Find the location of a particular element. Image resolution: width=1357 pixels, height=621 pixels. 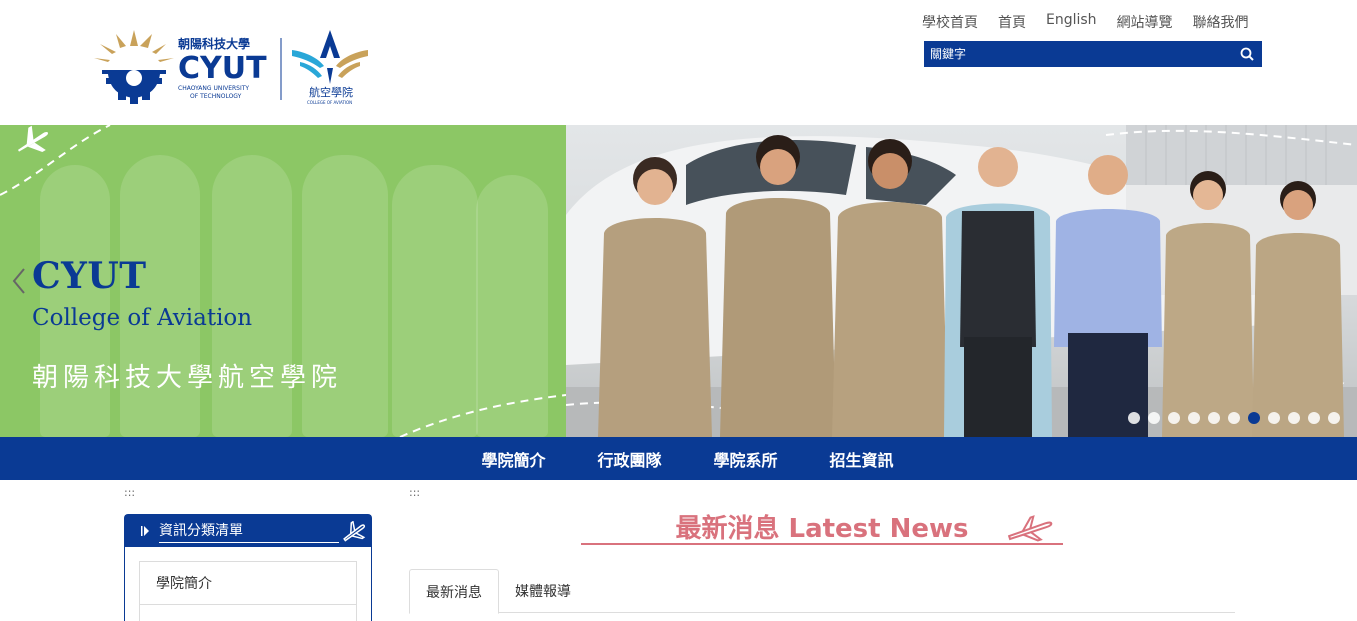

sidebar-item-college-intro: 學院簡介 is located at coordinates (248, 583).